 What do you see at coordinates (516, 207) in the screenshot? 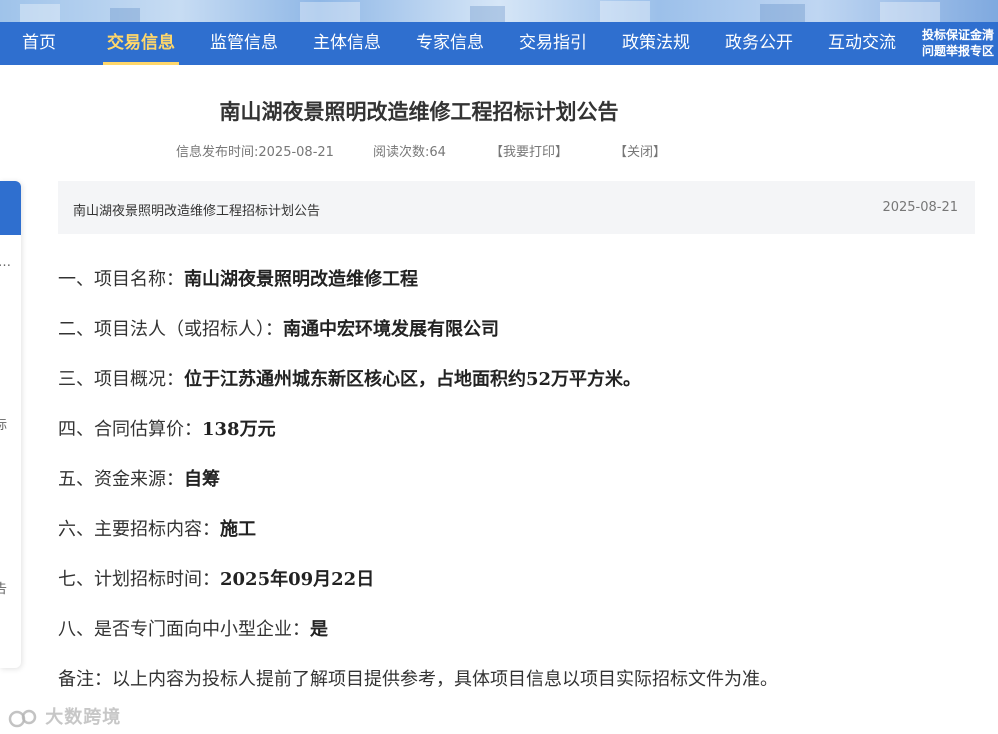
I see `article-info-bar: 南山湖夜景照明改造维修工程招标计划公告 2025-08-21` at bounding box center [516, 207].